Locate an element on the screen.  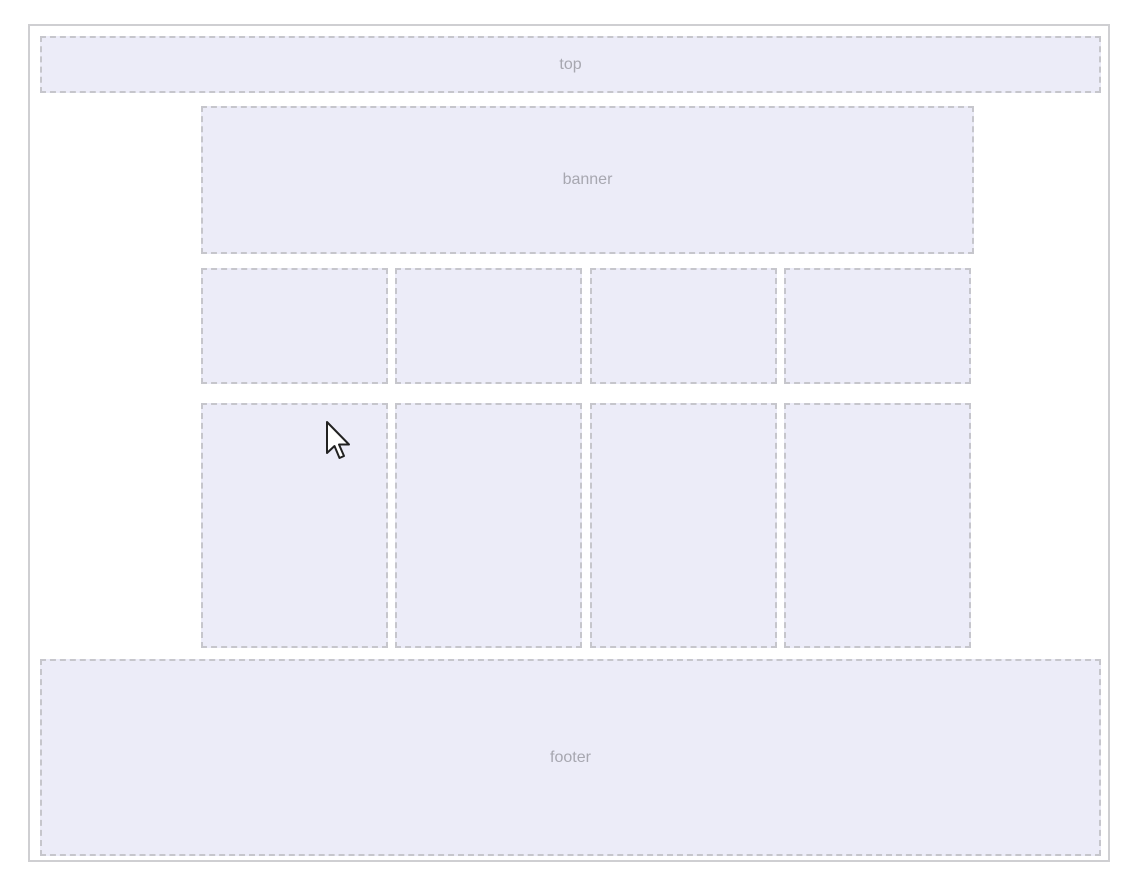
mouse-pointer-icon is located at coordinates (338, 440).